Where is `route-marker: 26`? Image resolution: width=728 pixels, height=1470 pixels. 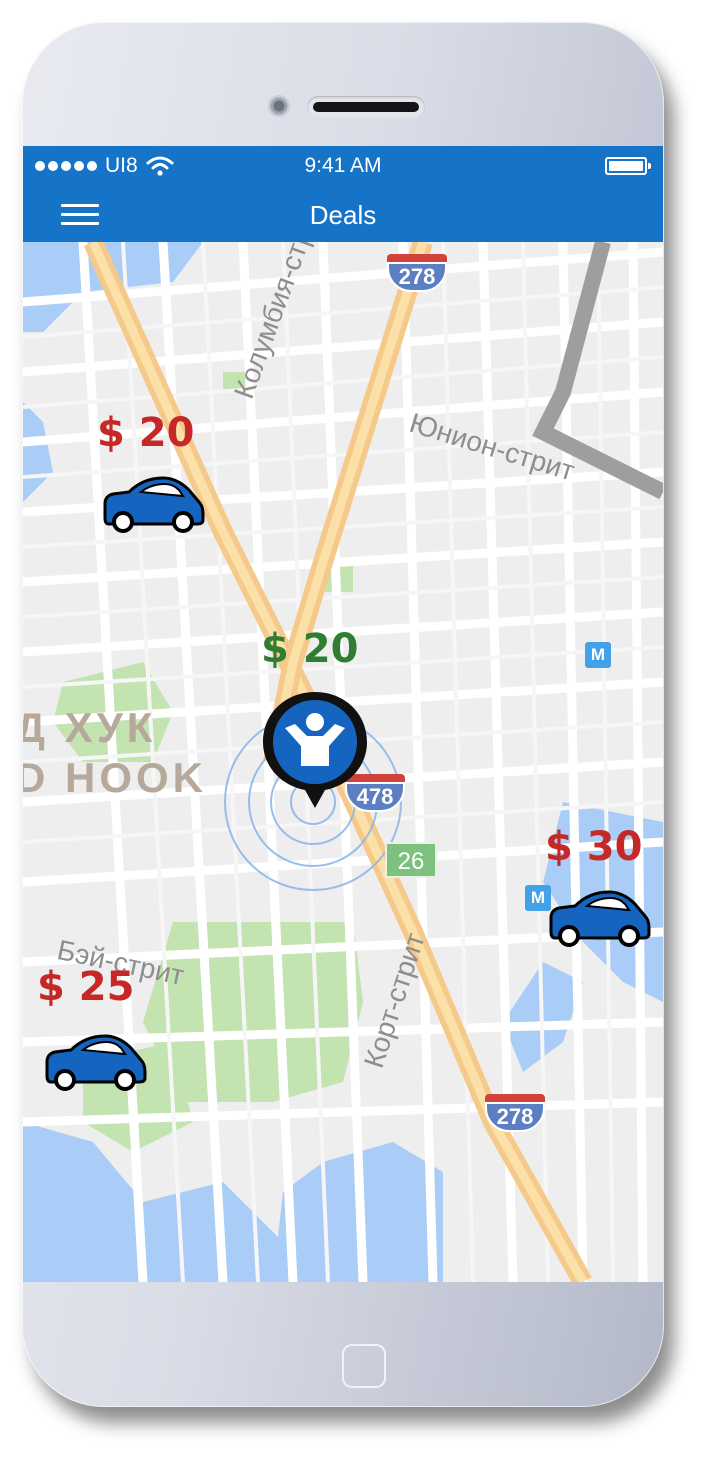
route-marker: 26 is located at coordinates (411, 860).